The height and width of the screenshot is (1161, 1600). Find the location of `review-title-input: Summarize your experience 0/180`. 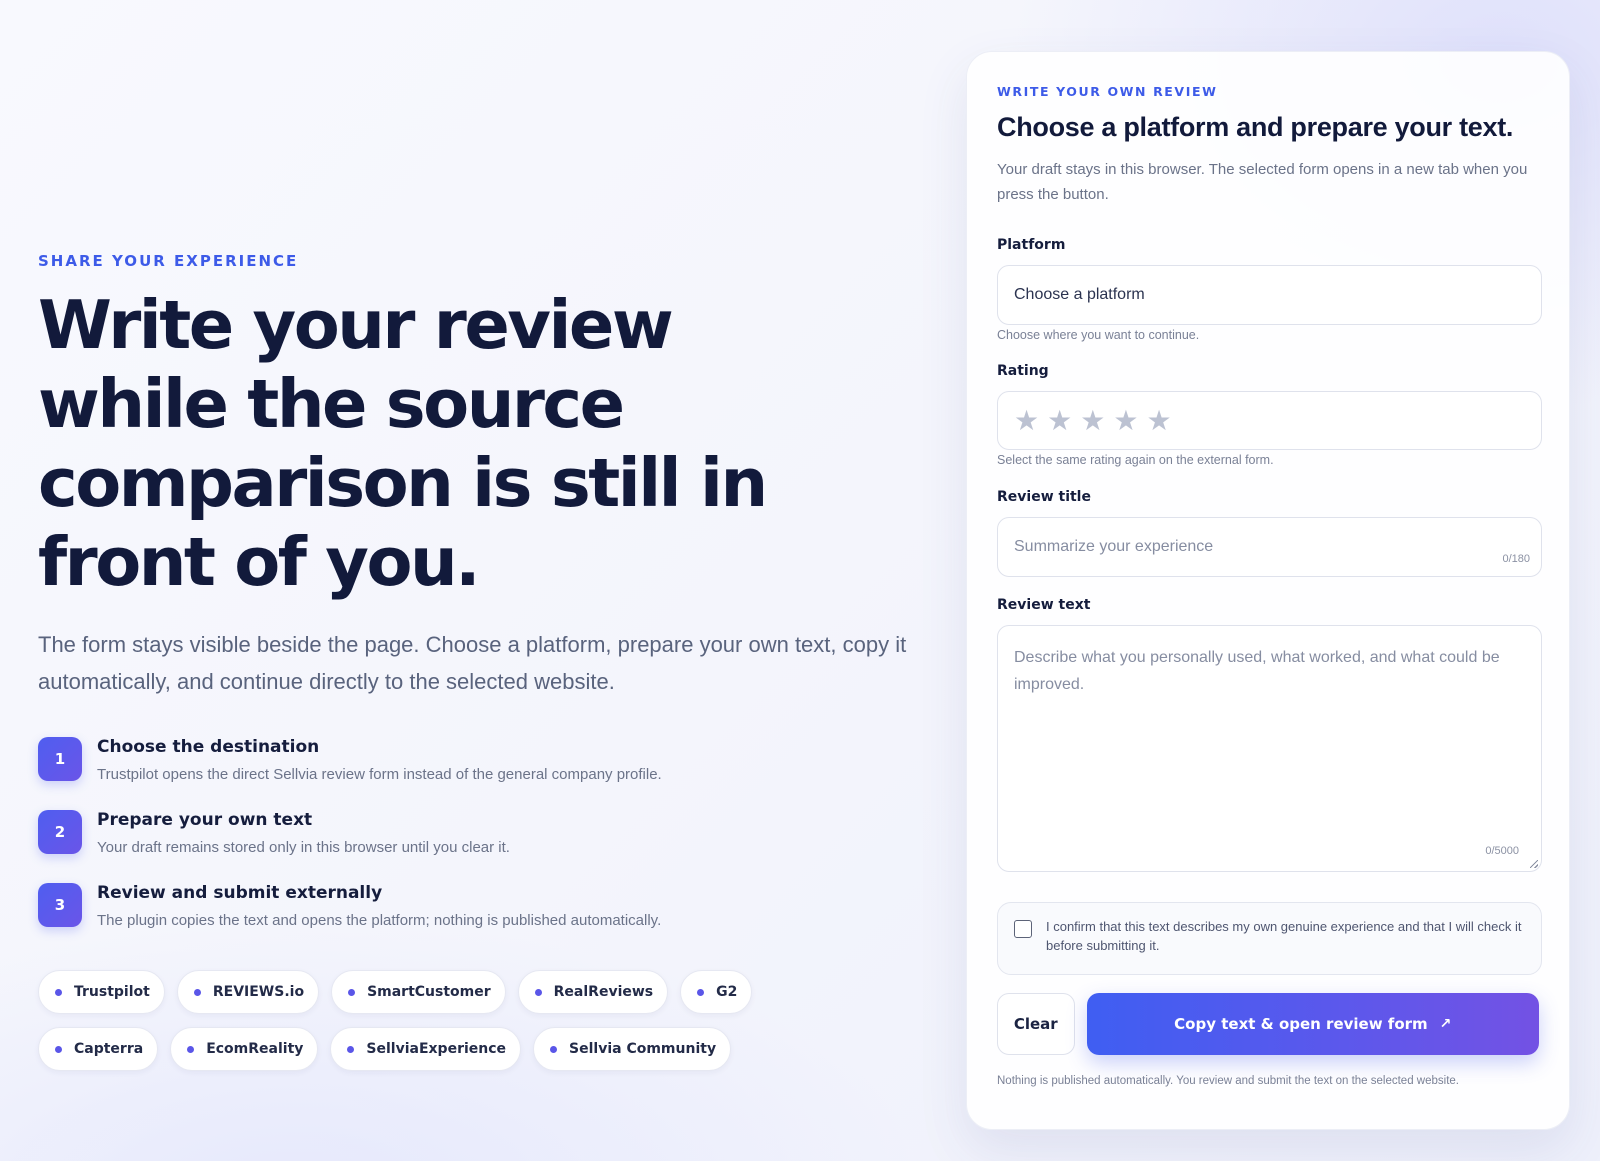

review-title-input: Summarize your experience 0/180 is located at coordinates (1269, 547).